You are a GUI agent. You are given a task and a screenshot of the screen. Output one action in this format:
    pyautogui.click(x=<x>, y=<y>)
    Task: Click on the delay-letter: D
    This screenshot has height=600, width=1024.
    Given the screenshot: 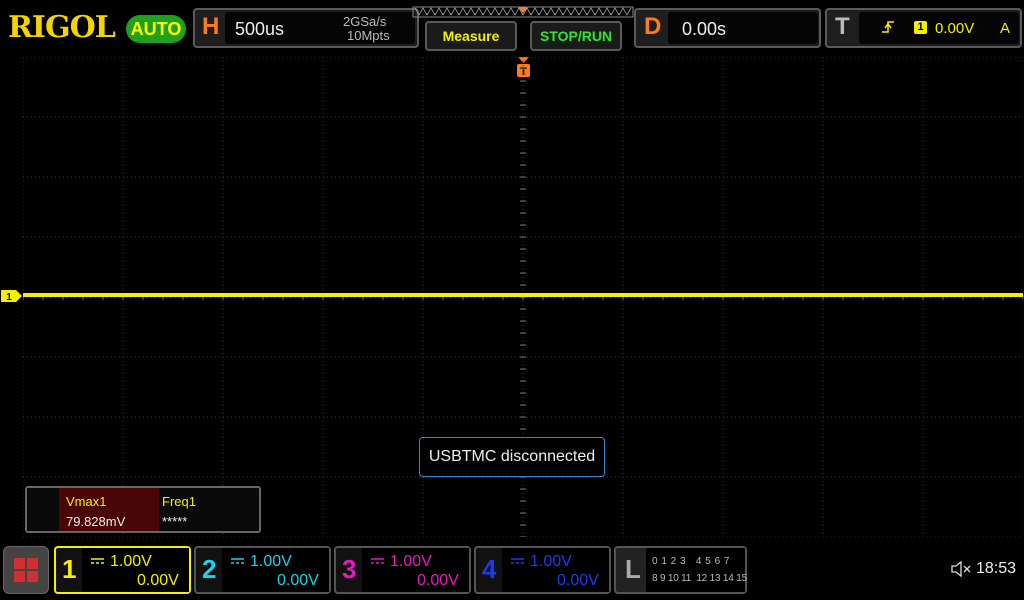 What is the action you would take?
    pyautogui.click(x=653, y=26)
    